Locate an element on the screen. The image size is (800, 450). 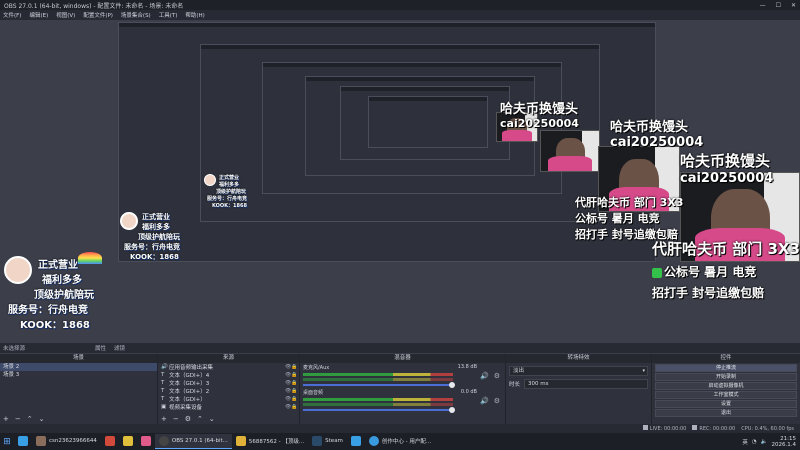
add-source-icon: + is located at coordinates (164, 419).